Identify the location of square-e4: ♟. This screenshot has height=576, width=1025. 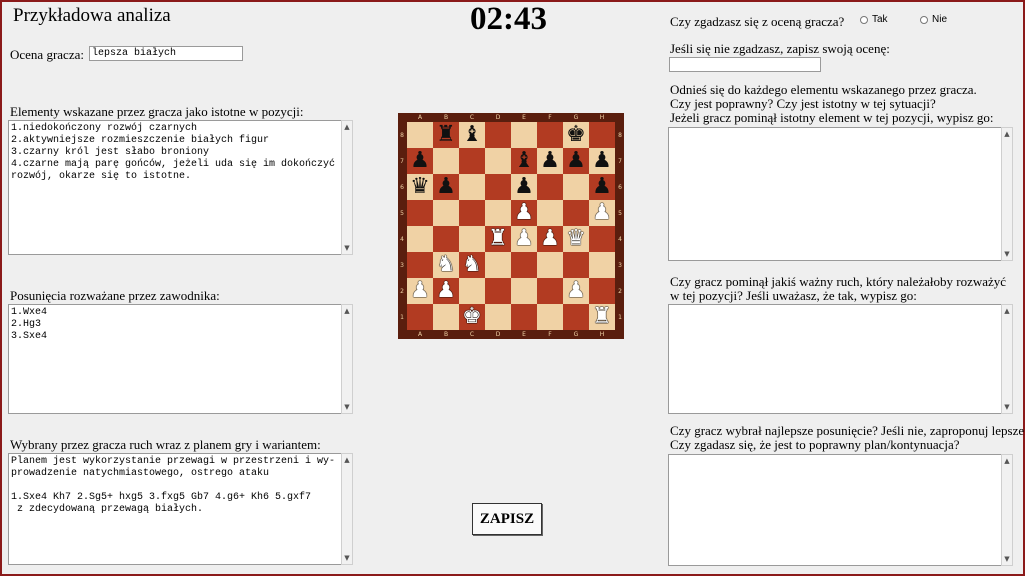
(524, 239).